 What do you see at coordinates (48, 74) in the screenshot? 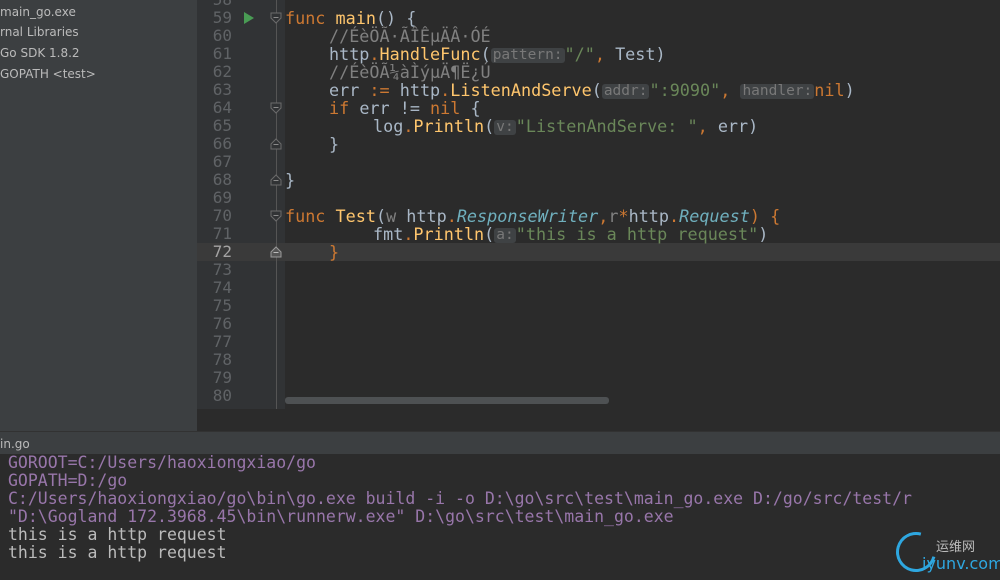
I see `tree-item-gopath: GOPATH <test>` at bounding box center [48, 74].